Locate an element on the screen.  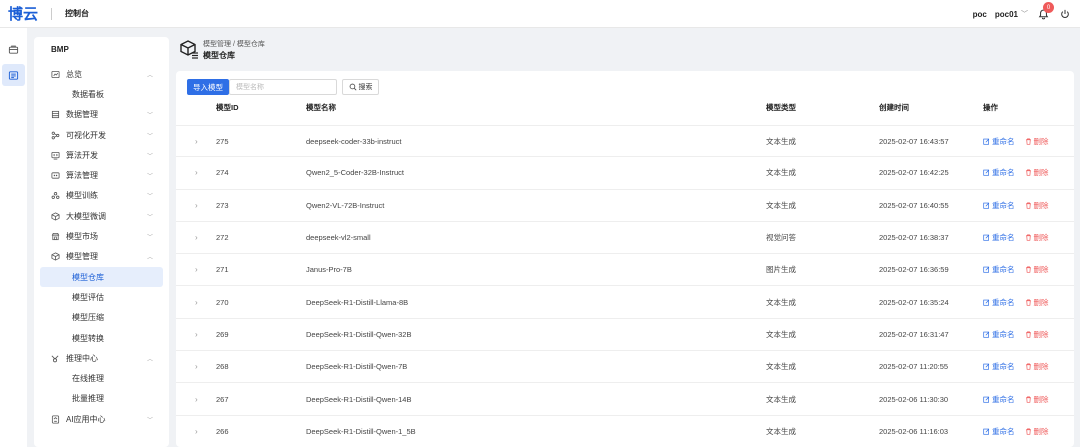
divider is located at coordinates (52, 13).